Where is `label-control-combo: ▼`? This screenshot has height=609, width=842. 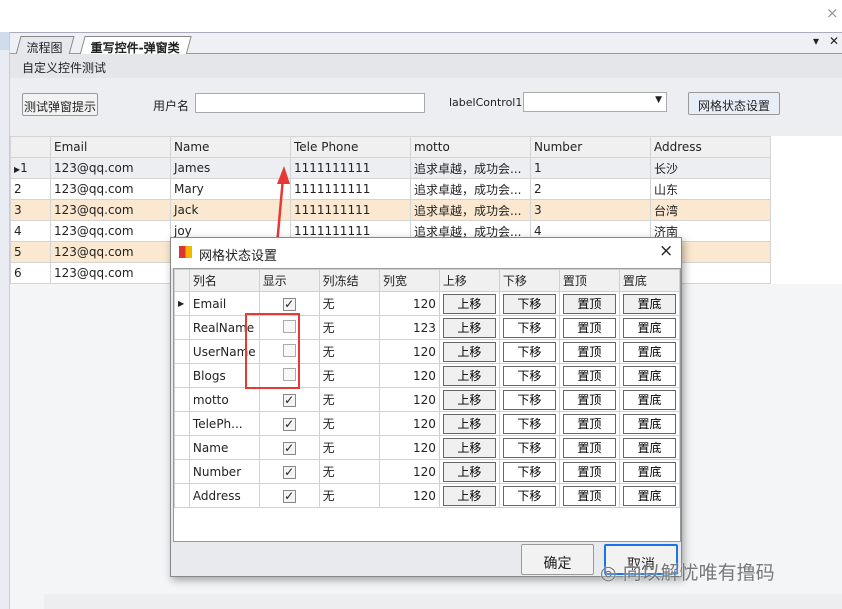 label-control-combo: ▼ is located at coordinates (595, 102).